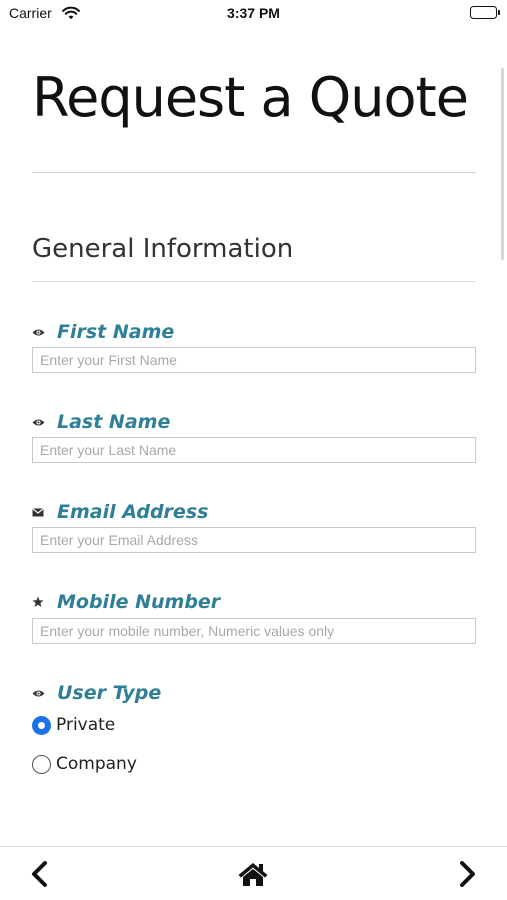 The height and width of the screenshot is (900, 507). I want to click on user-type-label: User Type, so click(96, 693).